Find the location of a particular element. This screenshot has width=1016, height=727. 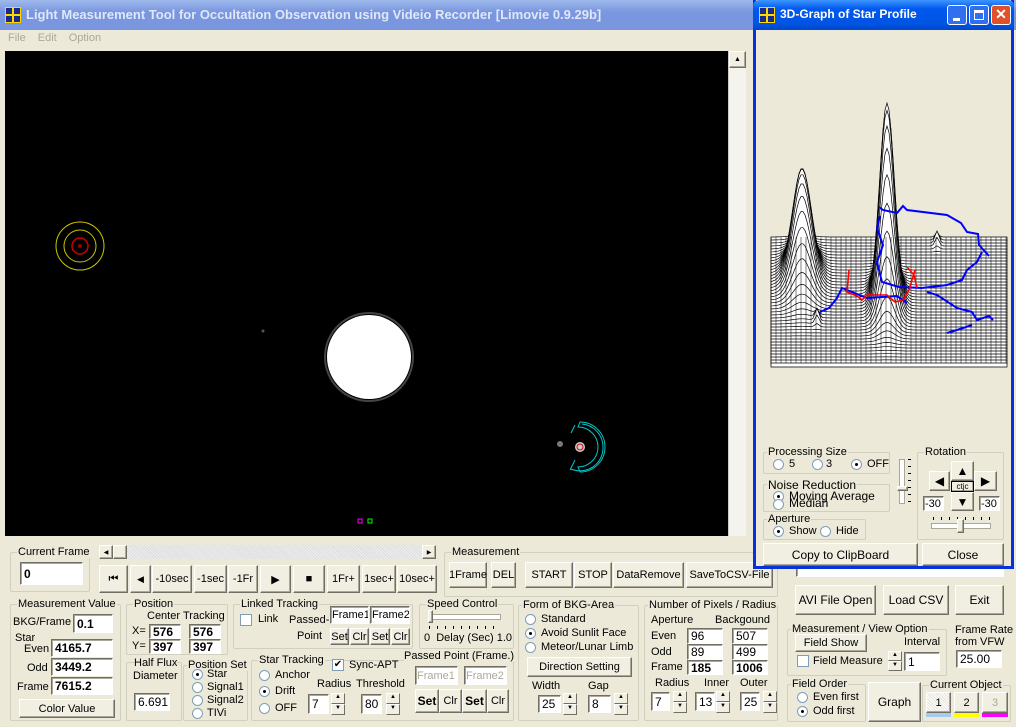

passed-set1-button: Set is located at coordinates (427, 701).